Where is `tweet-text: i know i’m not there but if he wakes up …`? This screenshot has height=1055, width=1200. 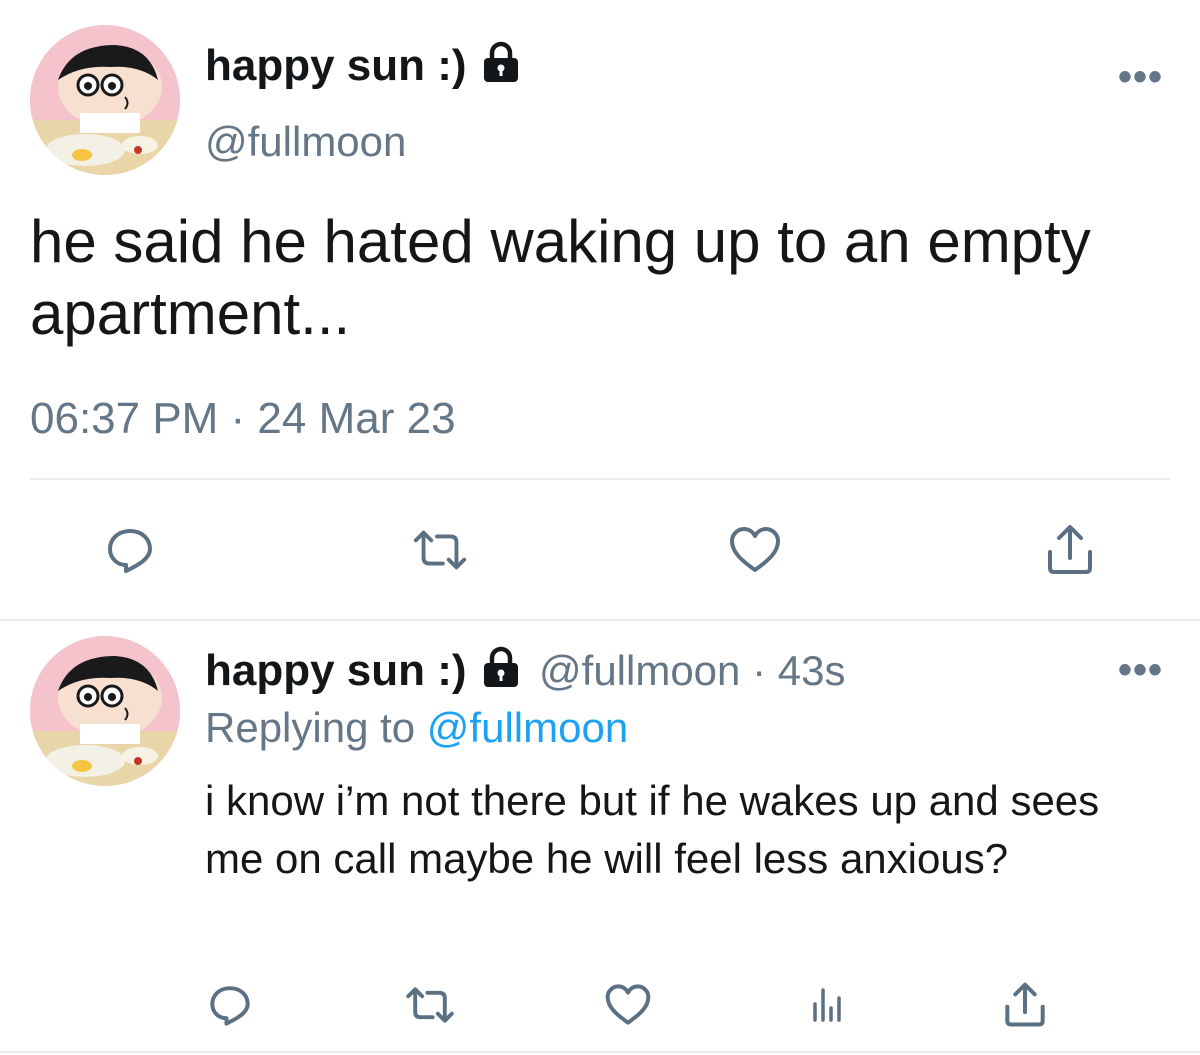 tweet-text: i know i’m not there but if he wakes up … is located at coordinates (652, 829).